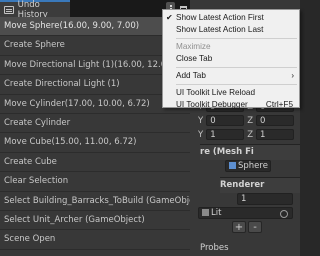 The width and height of the screenshot is (320, 256). What do you see at coordinates (95, 163) in the screenshot?
I see `list-item: Create Cube` at bounding box center [95, 163].